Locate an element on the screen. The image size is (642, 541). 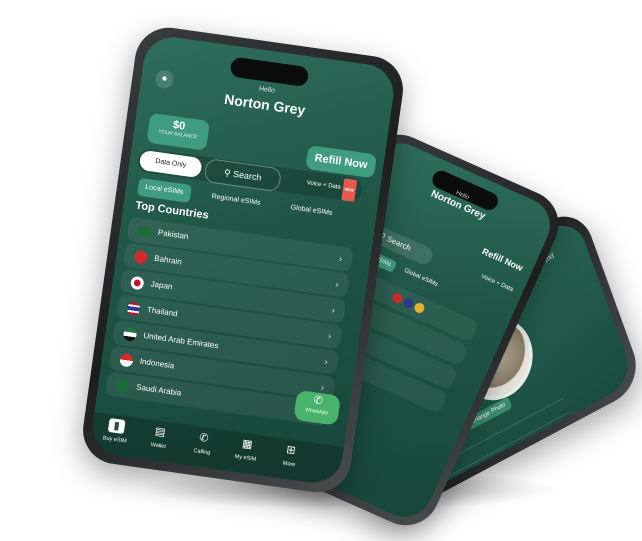
nav-wallet: ▤ Wallet is located at coordinates (159, 436).